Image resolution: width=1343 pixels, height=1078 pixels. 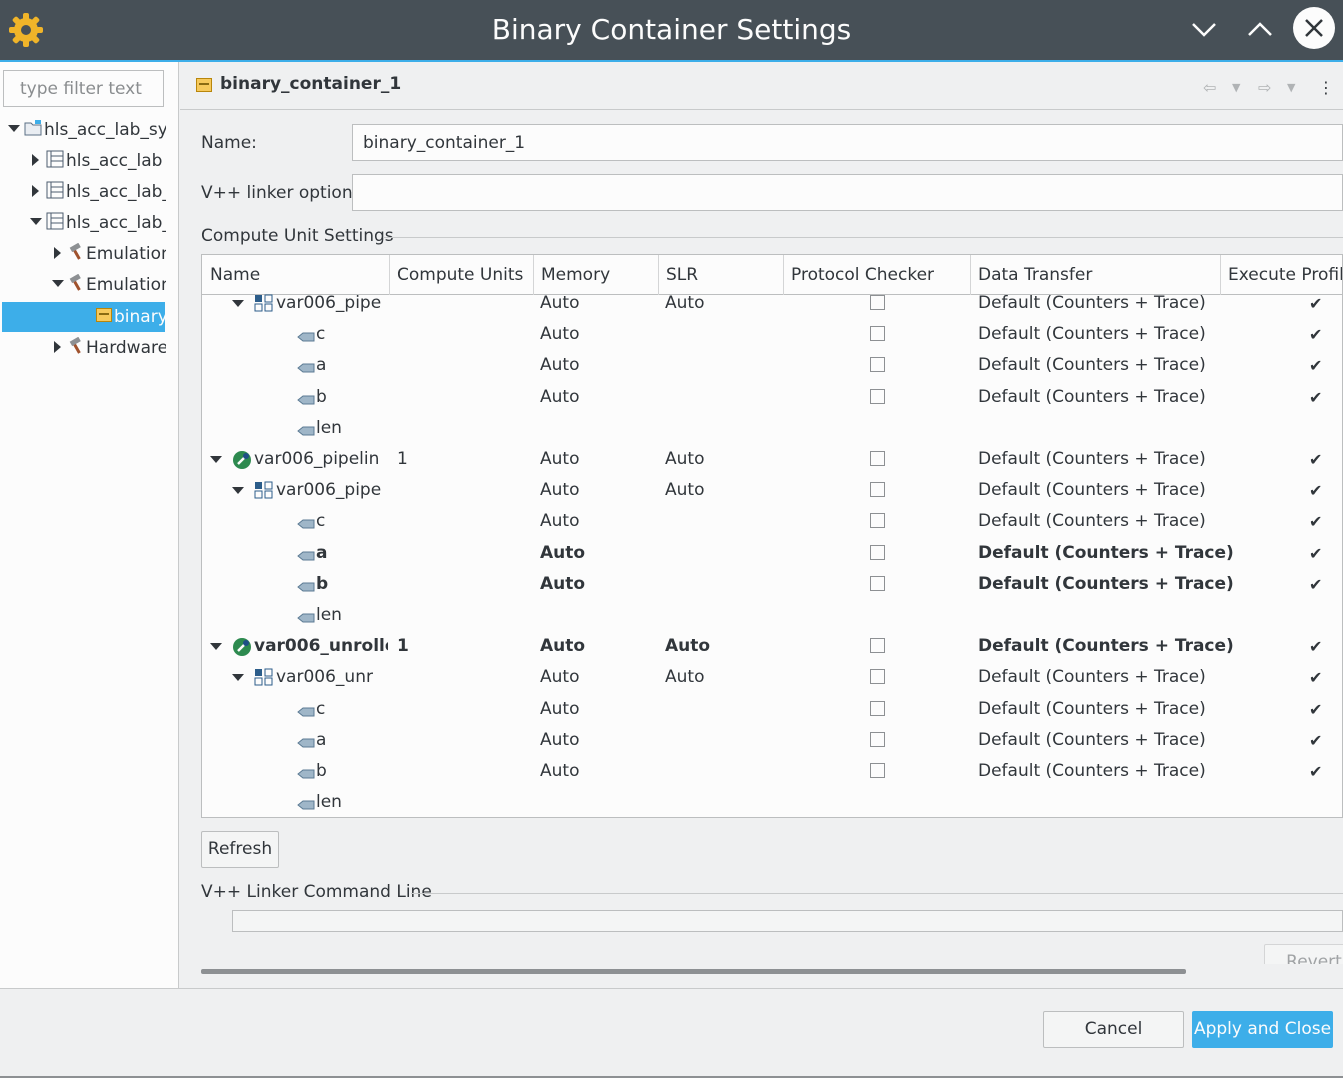 I want to click on chevron-down-icon, so click(x=1204, y=30).